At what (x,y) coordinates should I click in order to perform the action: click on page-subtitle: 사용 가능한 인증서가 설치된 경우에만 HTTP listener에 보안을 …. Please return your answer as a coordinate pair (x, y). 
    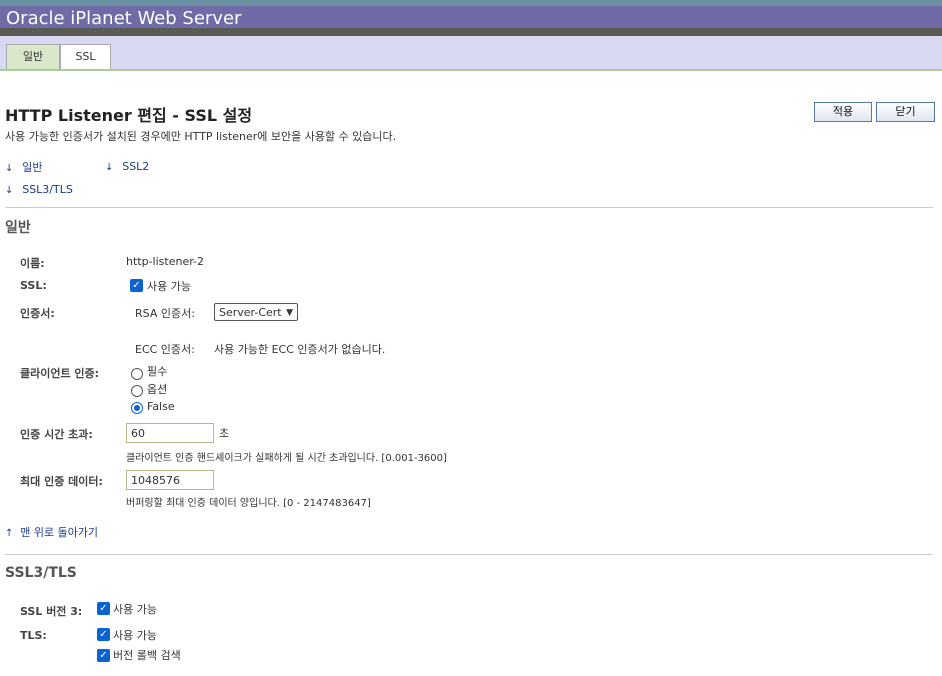
    Looking at the image, I should click on (201, 136).